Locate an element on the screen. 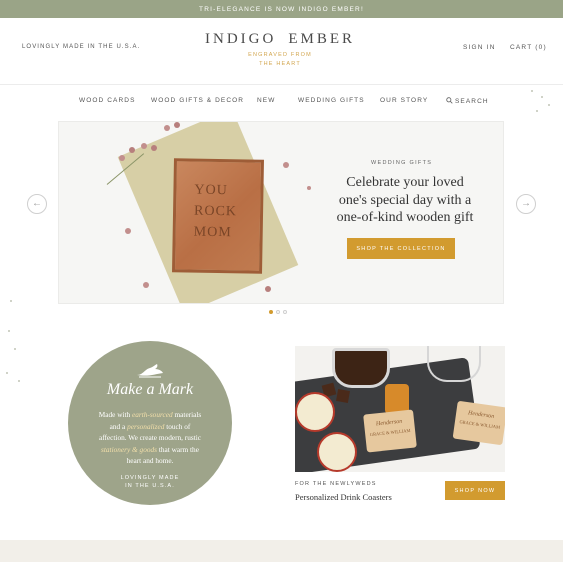 This screenshot has width=563, height=562. badge-text-3: affection. We create modern, rustic is located at coordinates (150, 437).